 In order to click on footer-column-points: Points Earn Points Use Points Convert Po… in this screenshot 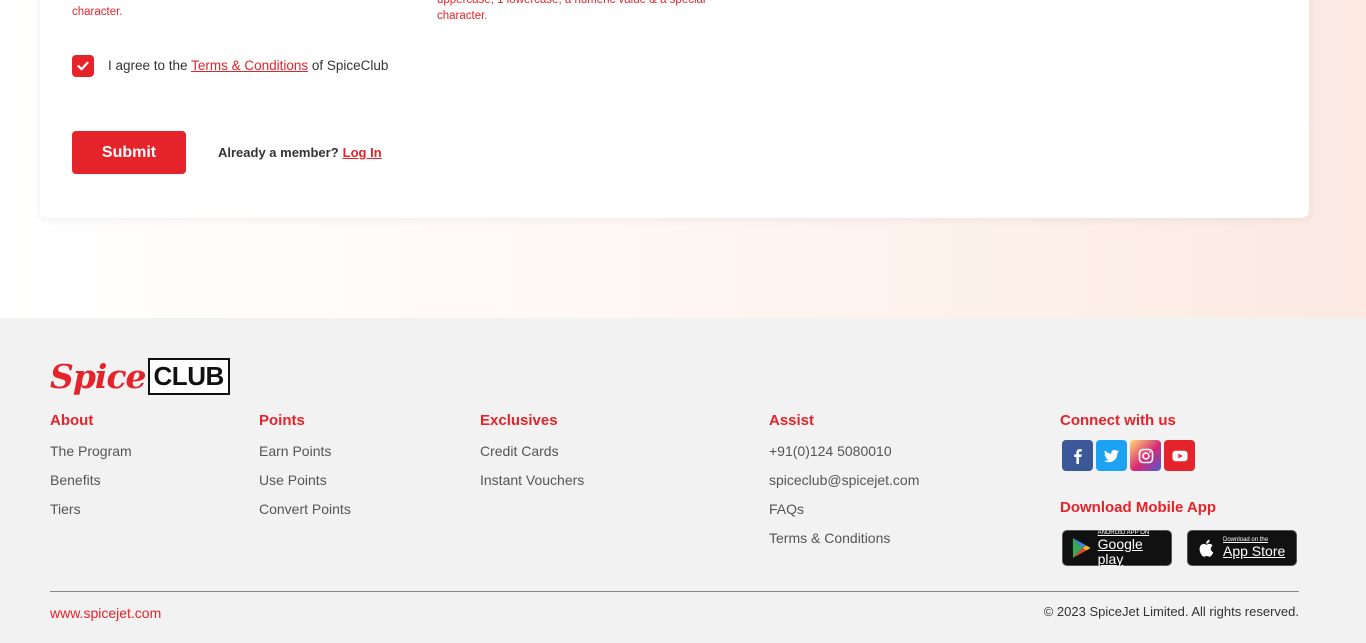, I will do `click(305, 470)`.